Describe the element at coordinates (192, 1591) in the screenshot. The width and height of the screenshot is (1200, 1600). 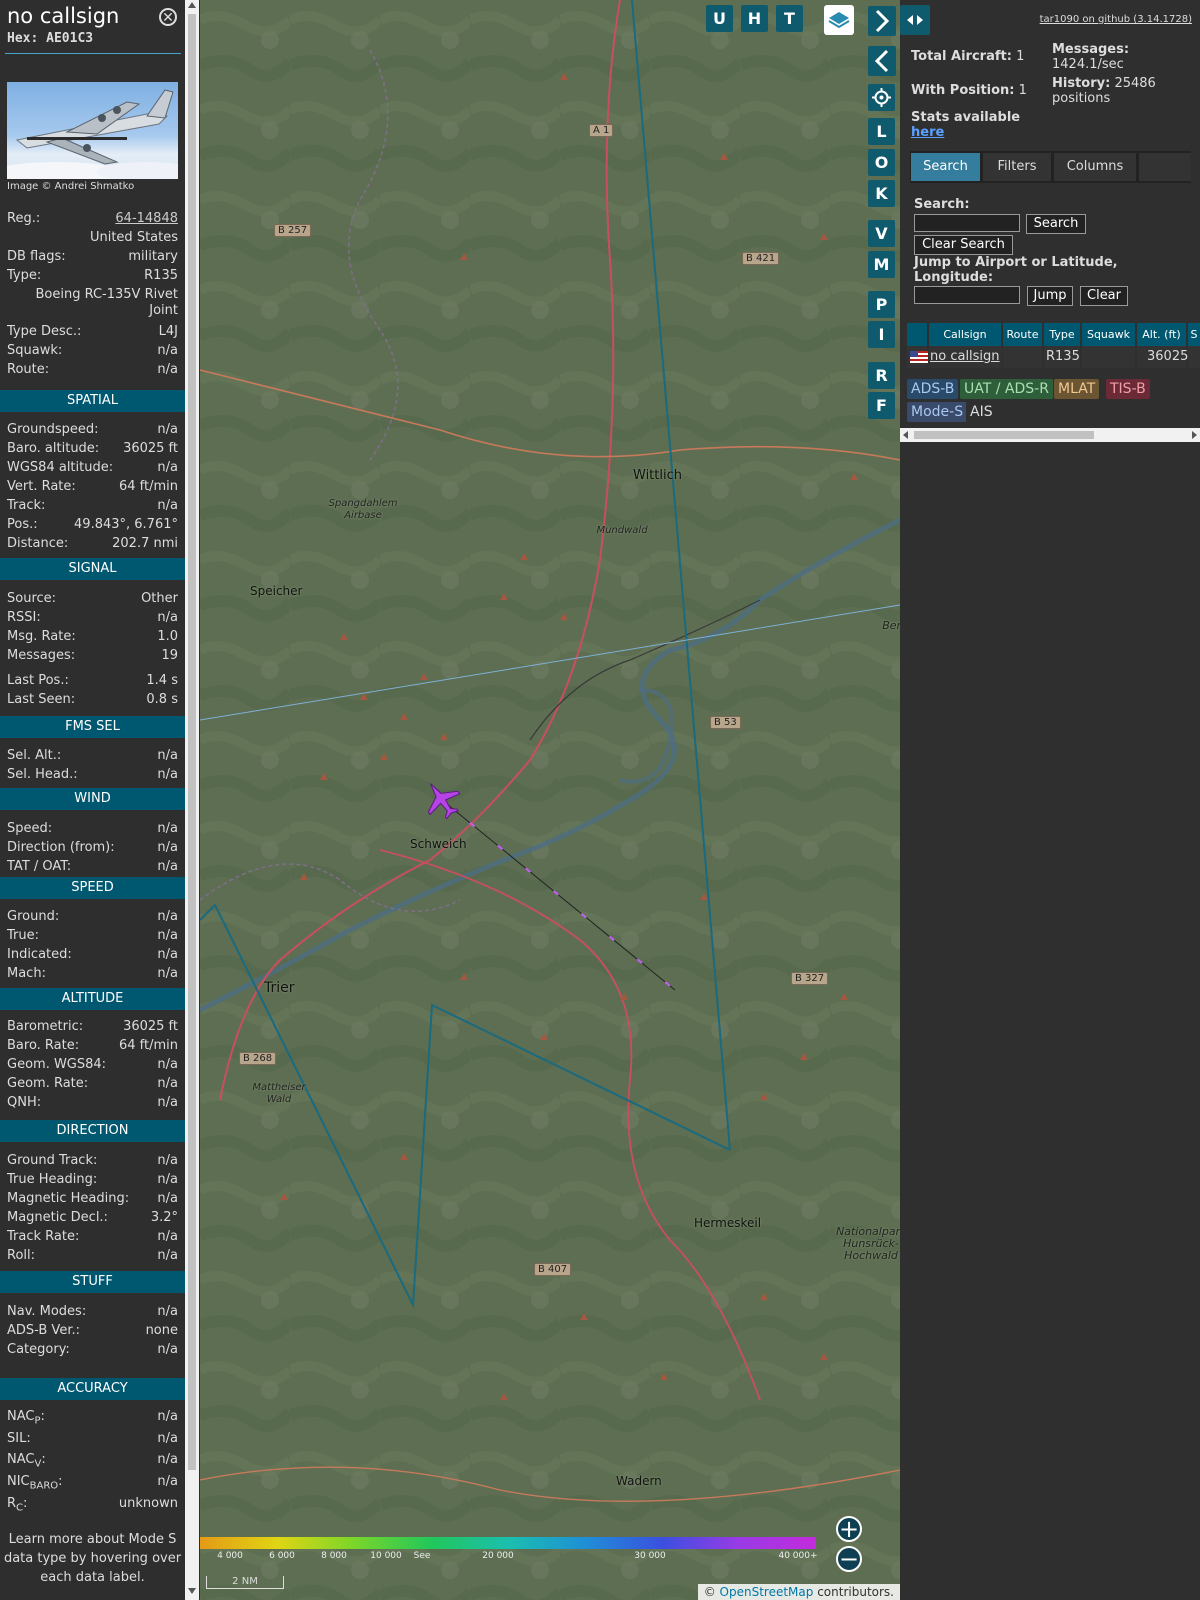
I see `scroll-down-icon` at that location.